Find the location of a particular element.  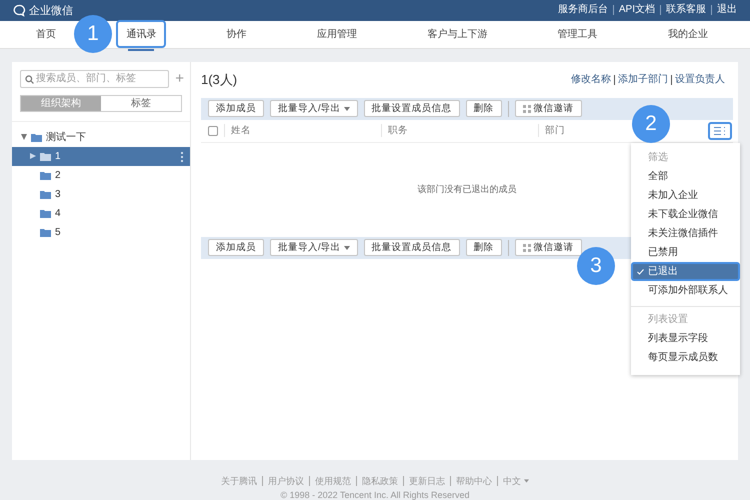

tree-item: 测试一下 is located at coordinates (101, 137).